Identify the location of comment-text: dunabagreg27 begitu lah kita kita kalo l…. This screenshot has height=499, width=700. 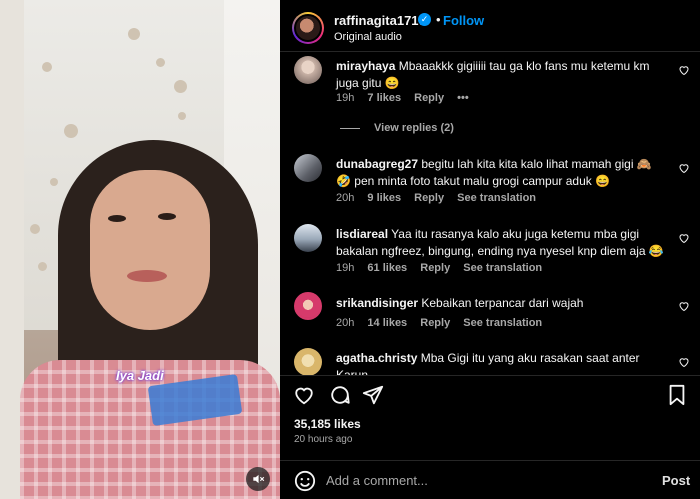
(501, 173).